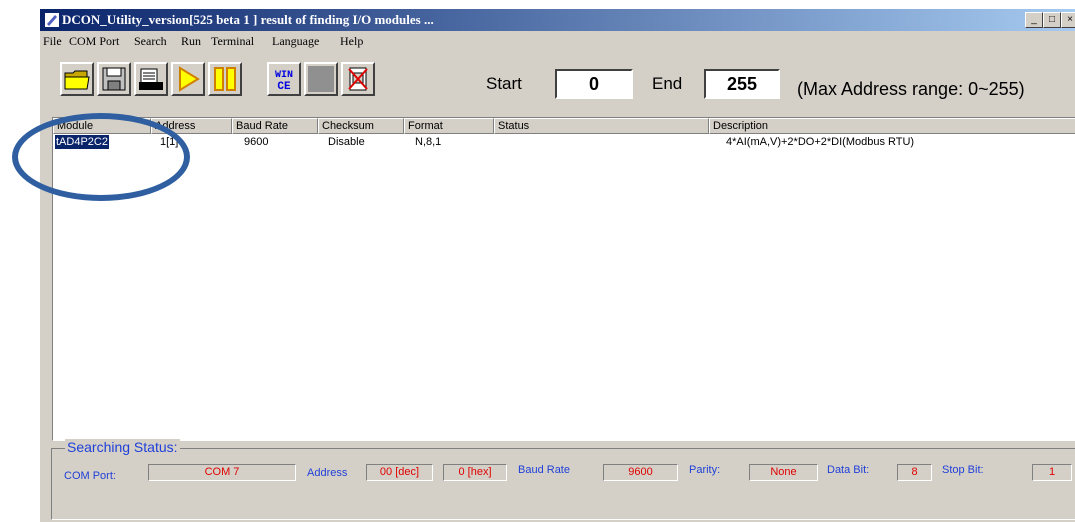 This screenshot has height=522, width=1075. I want to click on pause-button, so click(225, 79).